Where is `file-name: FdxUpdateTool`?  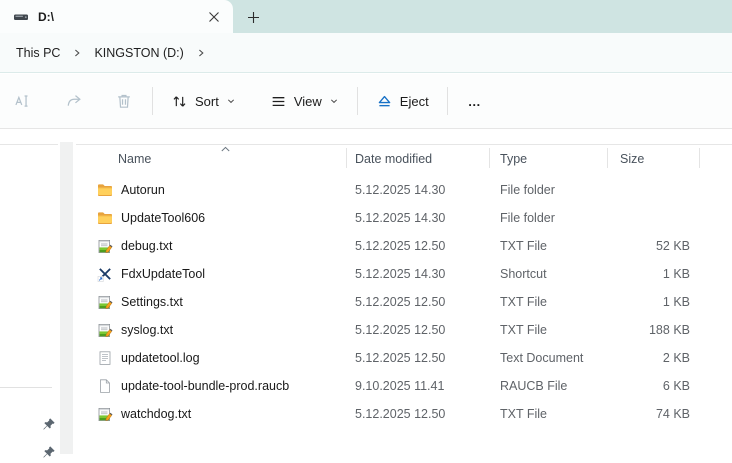 file-name: FdxUpdateTool is located at coordinates (163, 274).